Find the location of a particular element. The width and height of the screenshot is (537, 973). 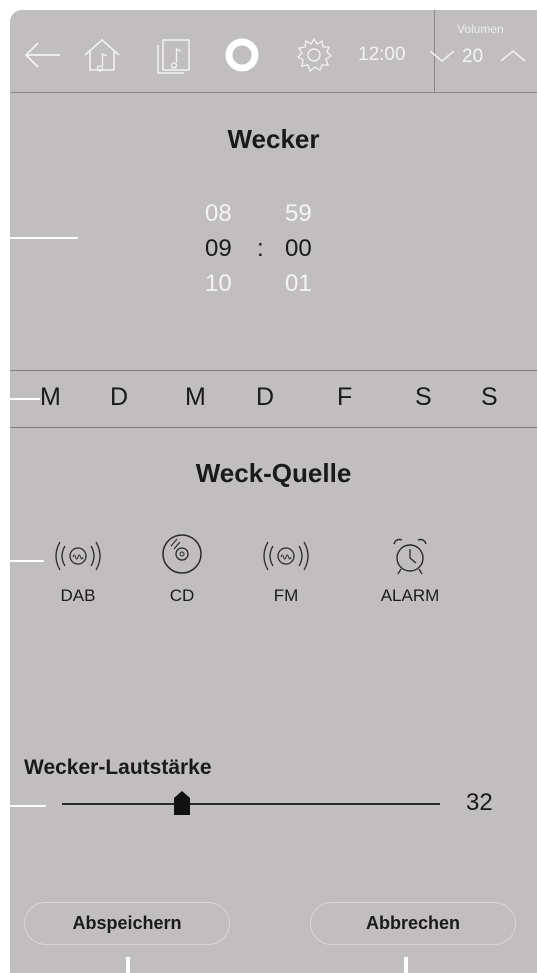

alarm-volume-label: Wecker-Lautstärke is located at coordinates (118, 767).